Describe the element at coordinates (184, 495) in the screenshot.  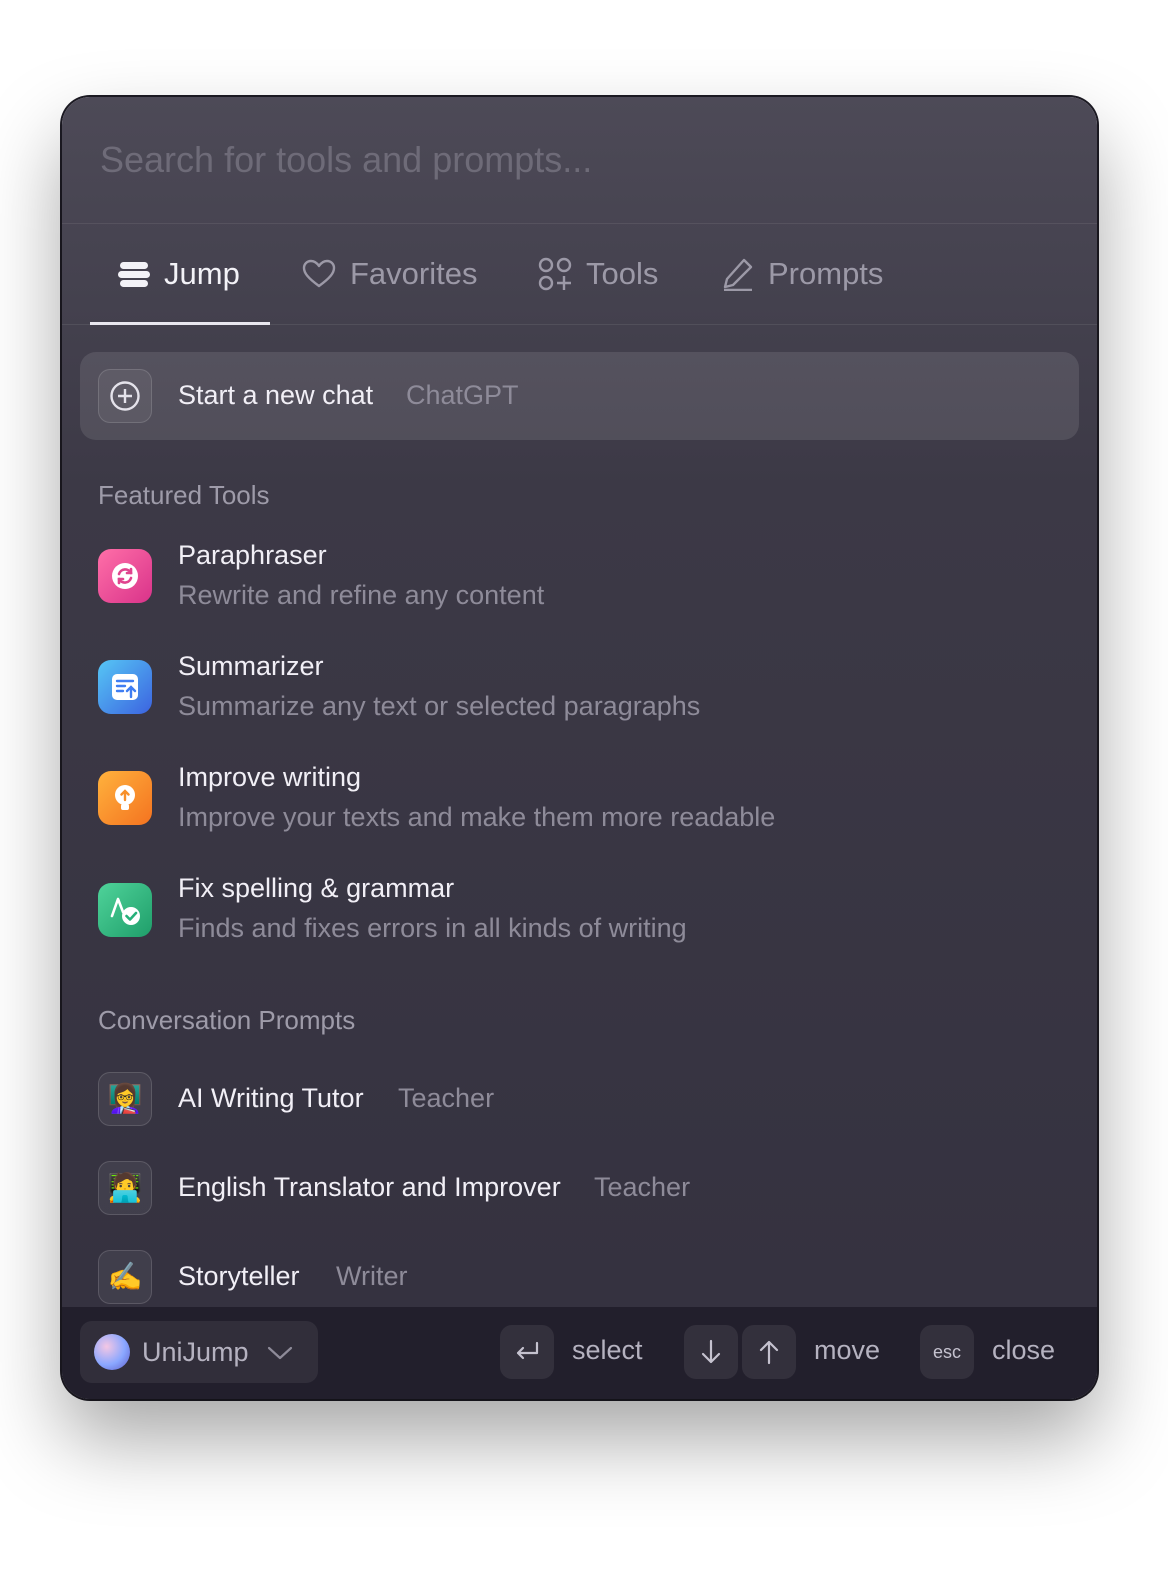
I see `featured-tools-heading: Featured Tools` at that location.